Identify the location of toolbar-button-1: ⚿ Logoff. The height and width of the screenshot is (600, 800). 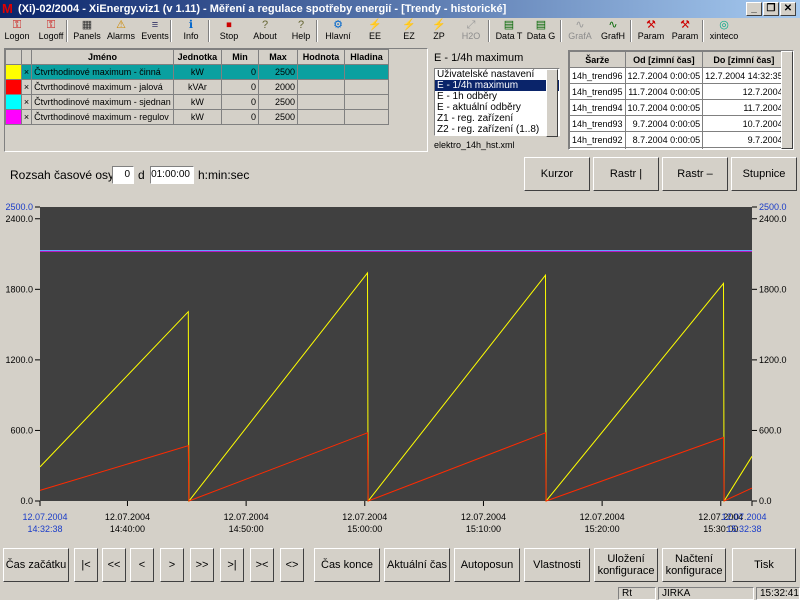
(51, 31).